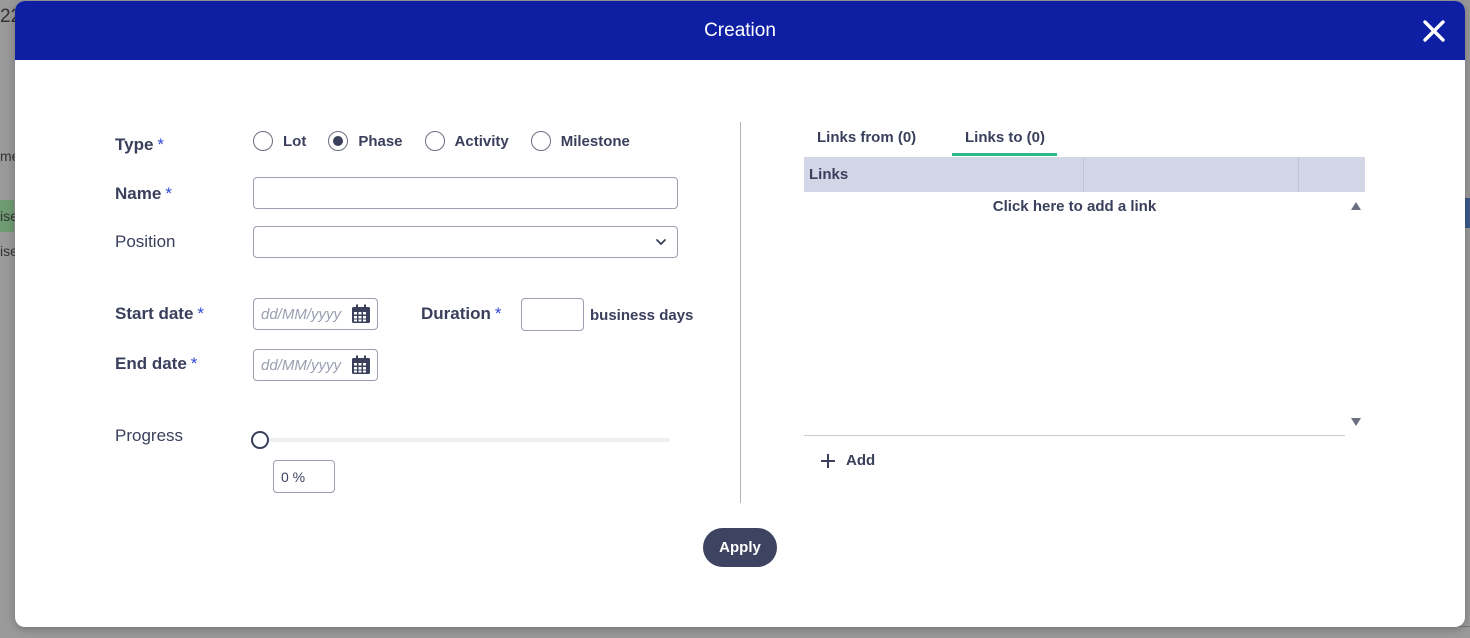 The width and height of the screenshot is (1470, 638). What do you see at coordinates (1004, 154) in the screenshot?
I see `active-tab-indicator` at bounding box center [1004, 154].